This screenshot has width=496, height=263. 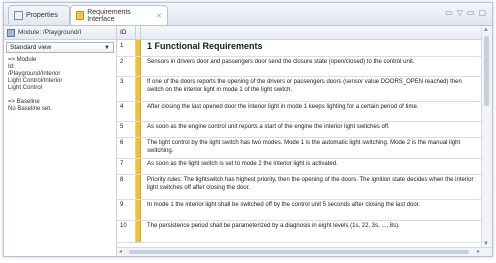 I want to click on restore-icon: ▭, so click(x=471, y=12).